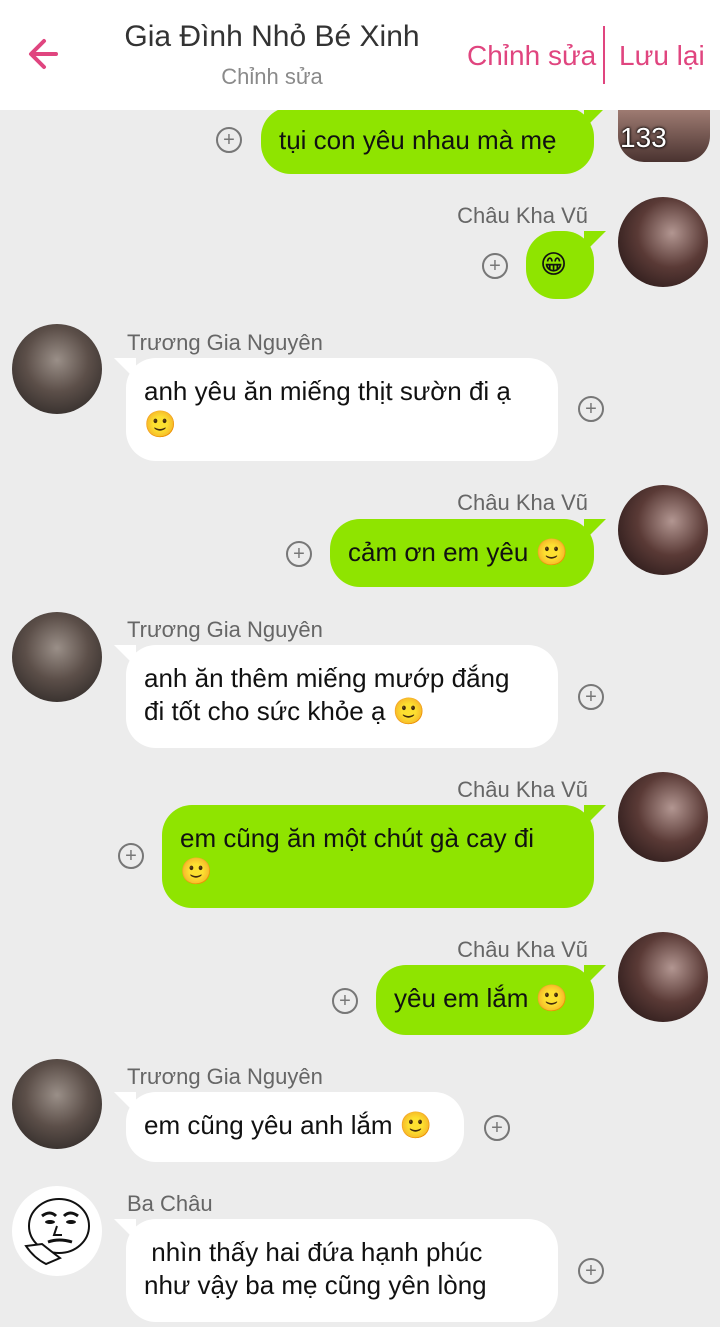  What do you see at coordinates (458, 552) in the screenshot?
I see `message-text: cảm ơn em yêu 🙂` at bounding box center [458, 552].